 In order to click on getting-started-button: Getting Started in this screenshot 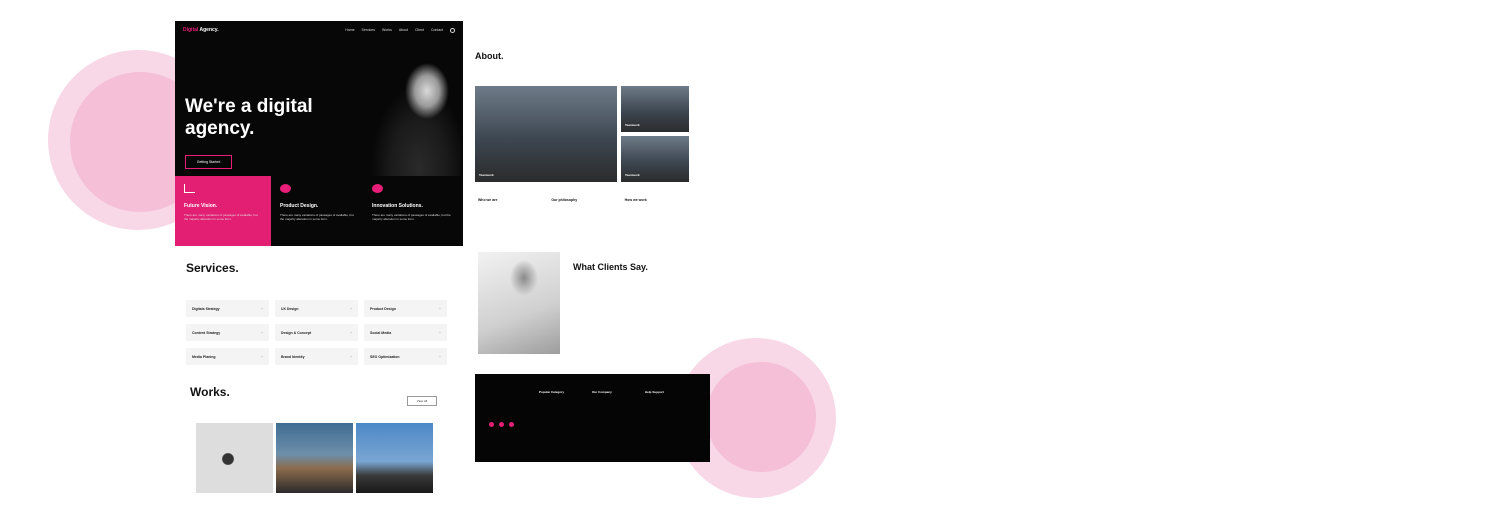, I will do `click(208, 162)`.